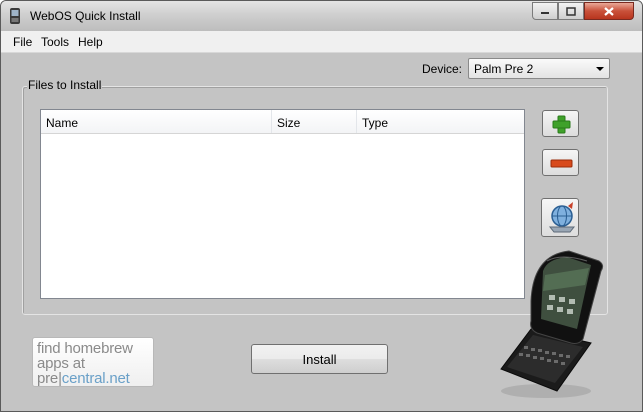 Image resolution: width=643 pixels, height=412 pixels. What do you see at coordinates (55, 42) in the screenshot?
I see `menu-tools: Tools` at bounding box center [55, 42].